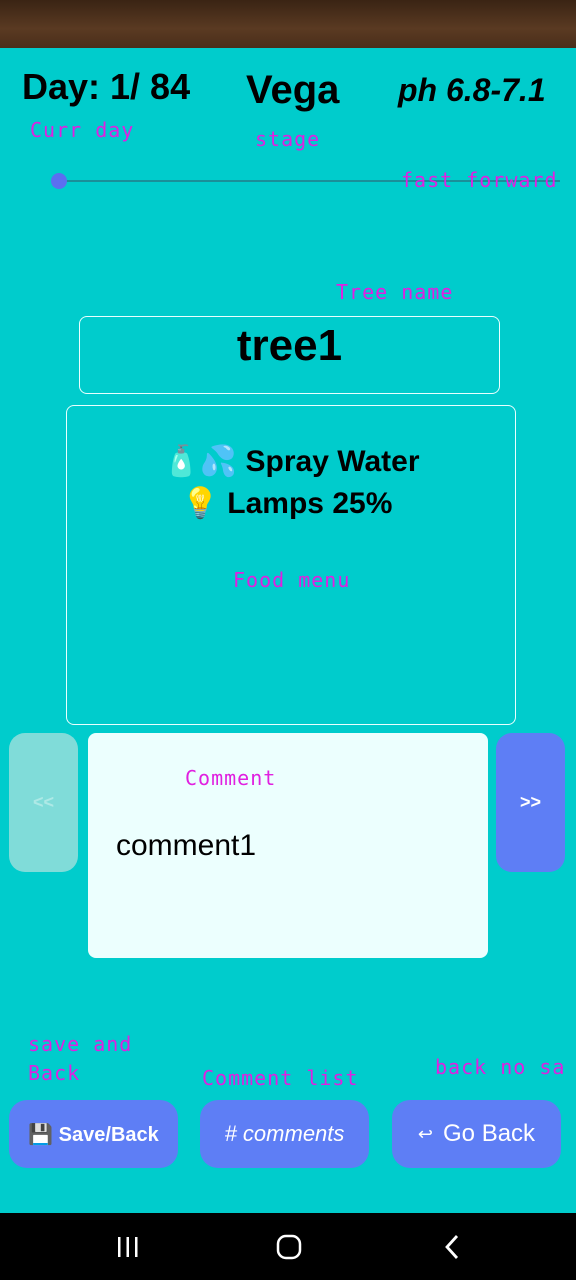 The height and width of the screenshot is (1280, 576). What do you see at coordinates (106, 86) in the screenshot?
I see `day-counter: Day: 1/ 84` at bounding box center [106, 86].